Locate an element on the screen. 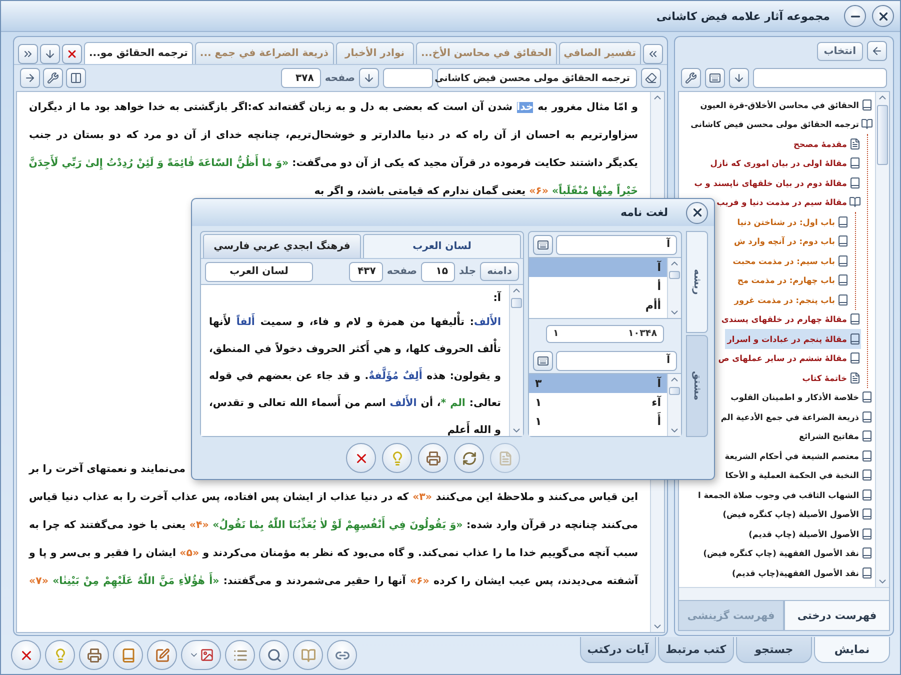  text-line: می‌نمایند و نعمتهای آخرت را بر is located at coordinates (107, 469).